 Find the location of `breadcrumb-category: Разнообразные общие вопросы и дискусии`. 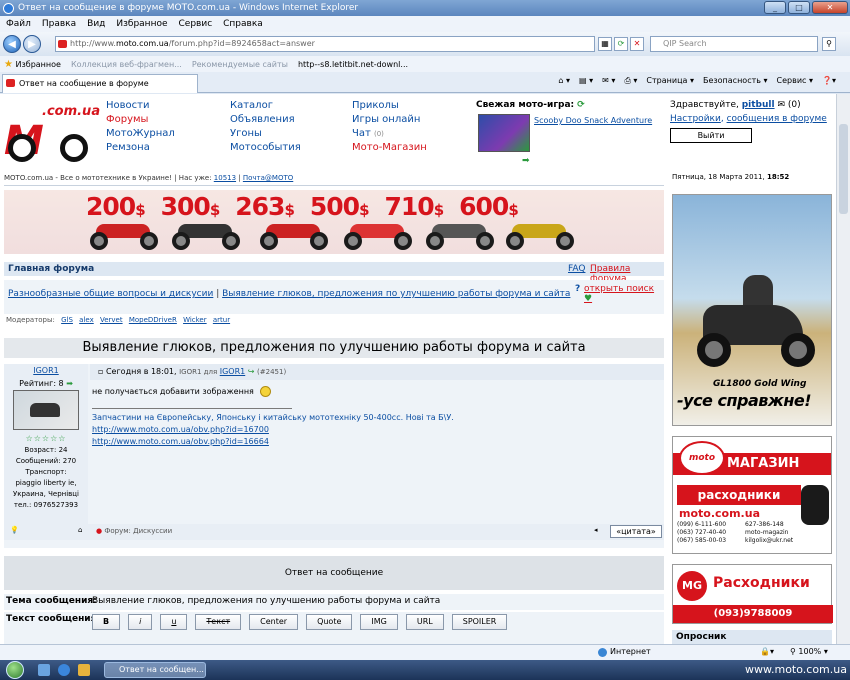

breadcrumb-category: Разнообразные общие вопросы и дискусии is located at coordinates (110, 294).